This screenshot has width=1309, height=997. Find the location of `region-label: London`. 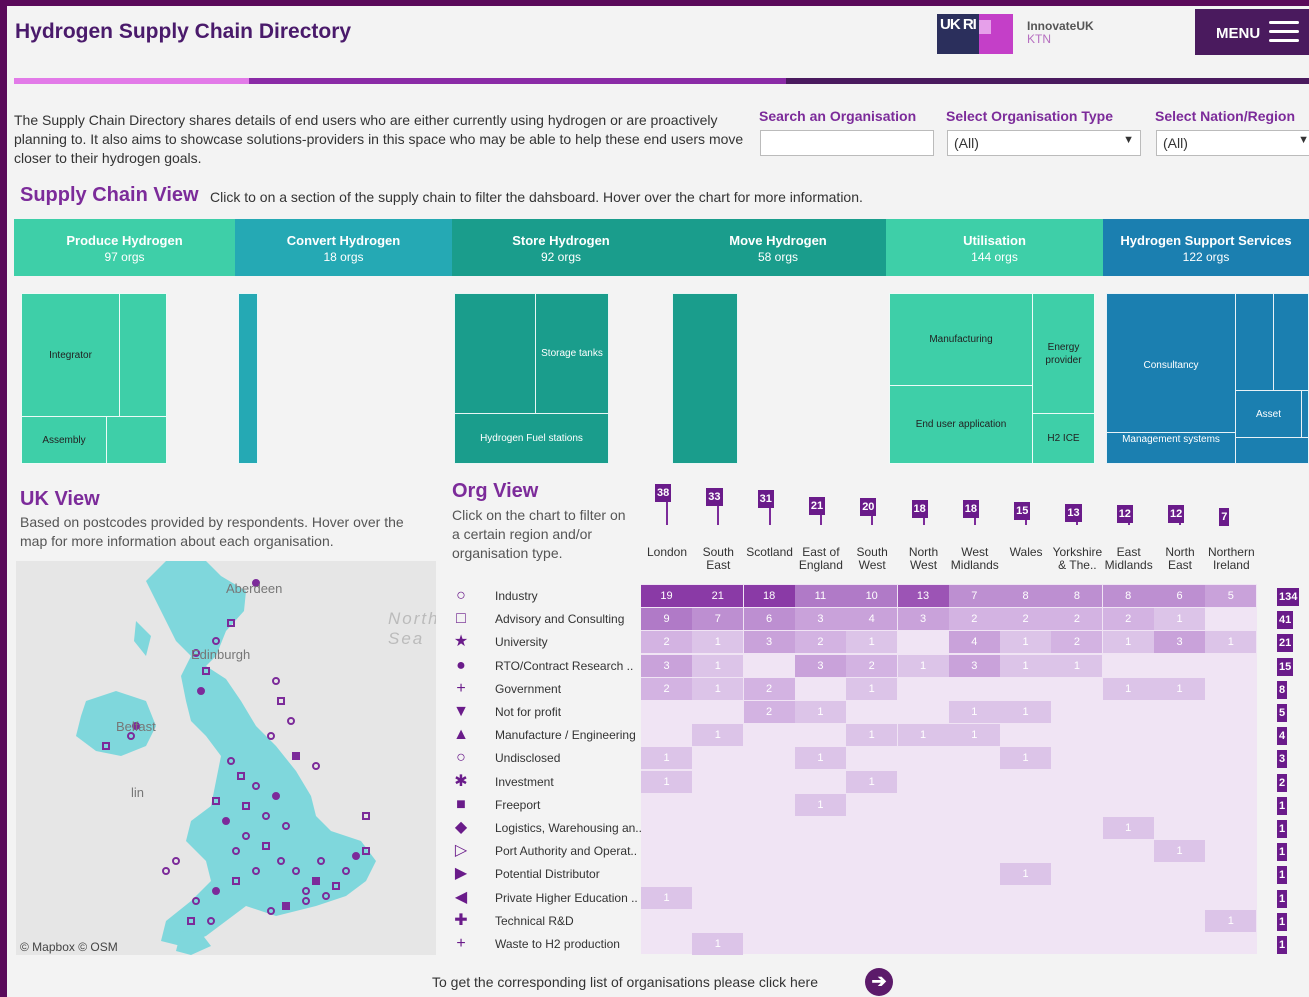

region-label: London is located at coordinates (667, 552).